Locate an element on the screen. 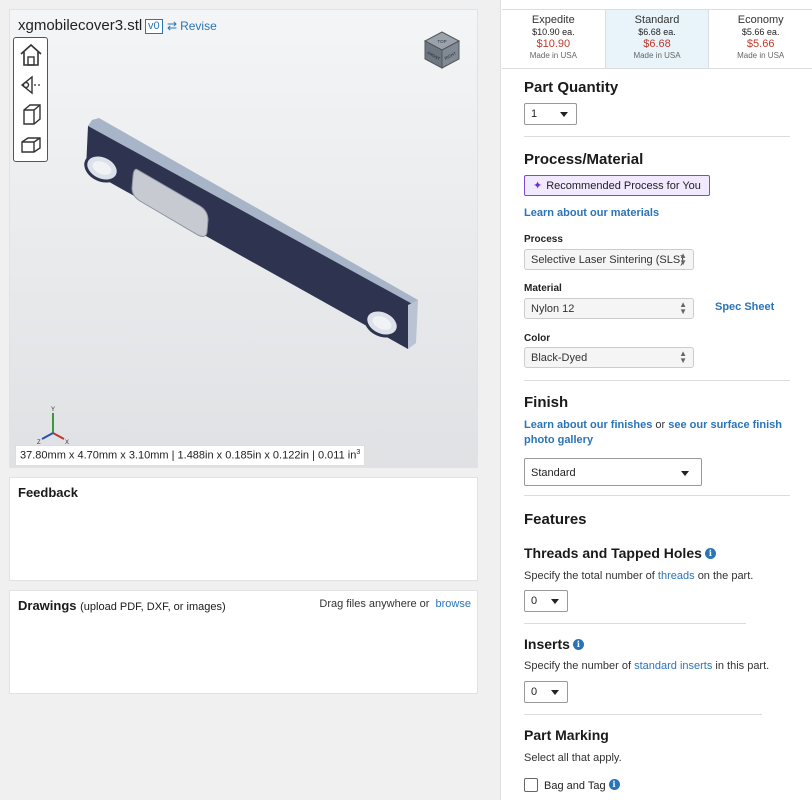  viewcube-top-label: TOP is located at coordinates (441, 41).